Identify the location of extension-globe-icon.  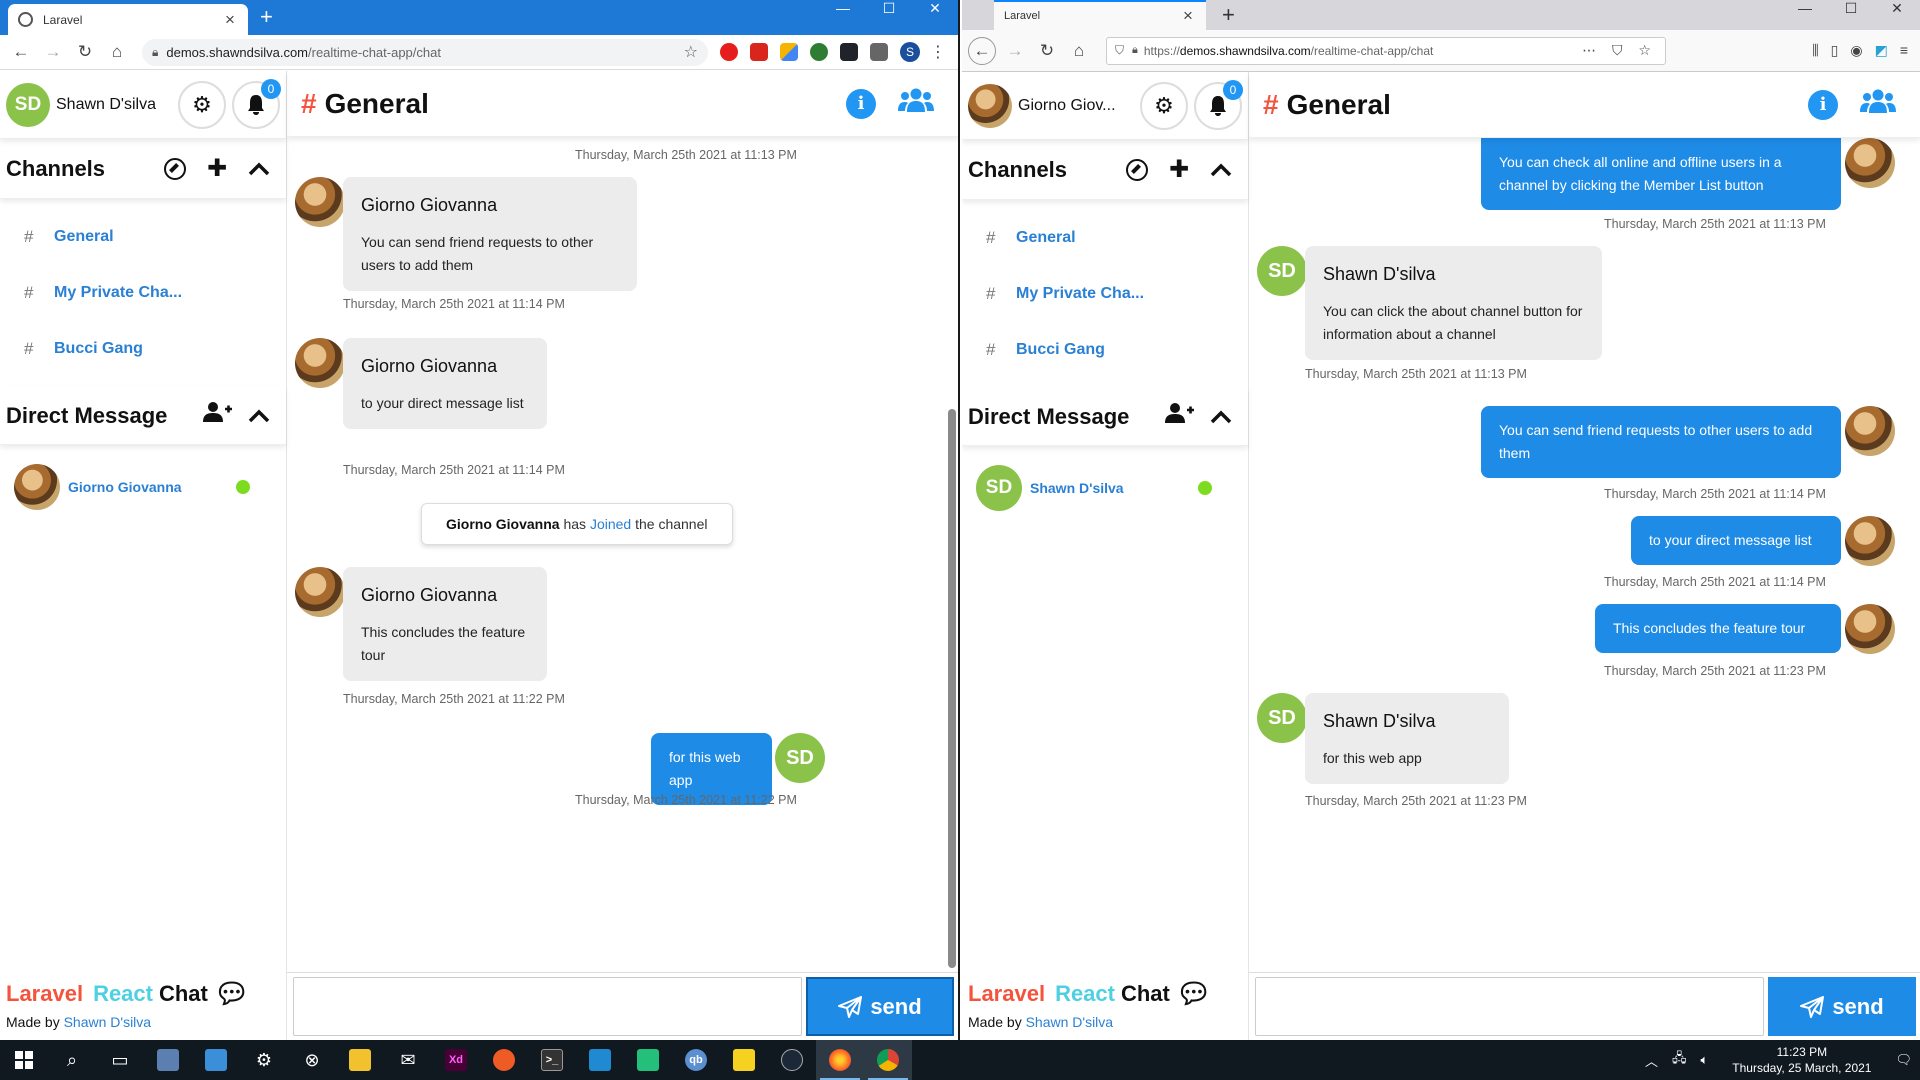
(819, 52).